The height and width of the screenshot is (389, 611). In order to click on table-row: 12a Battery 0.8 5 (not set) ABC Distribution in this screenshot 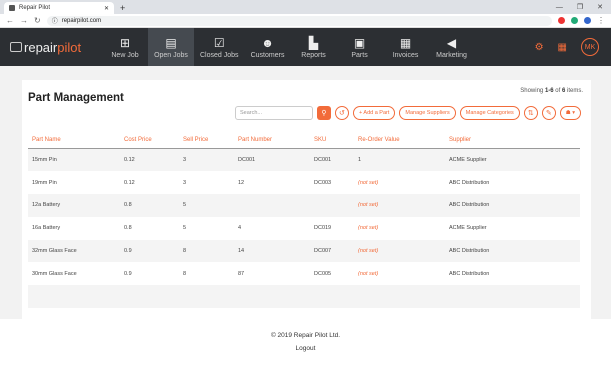, I will do `click(304, 205)`.